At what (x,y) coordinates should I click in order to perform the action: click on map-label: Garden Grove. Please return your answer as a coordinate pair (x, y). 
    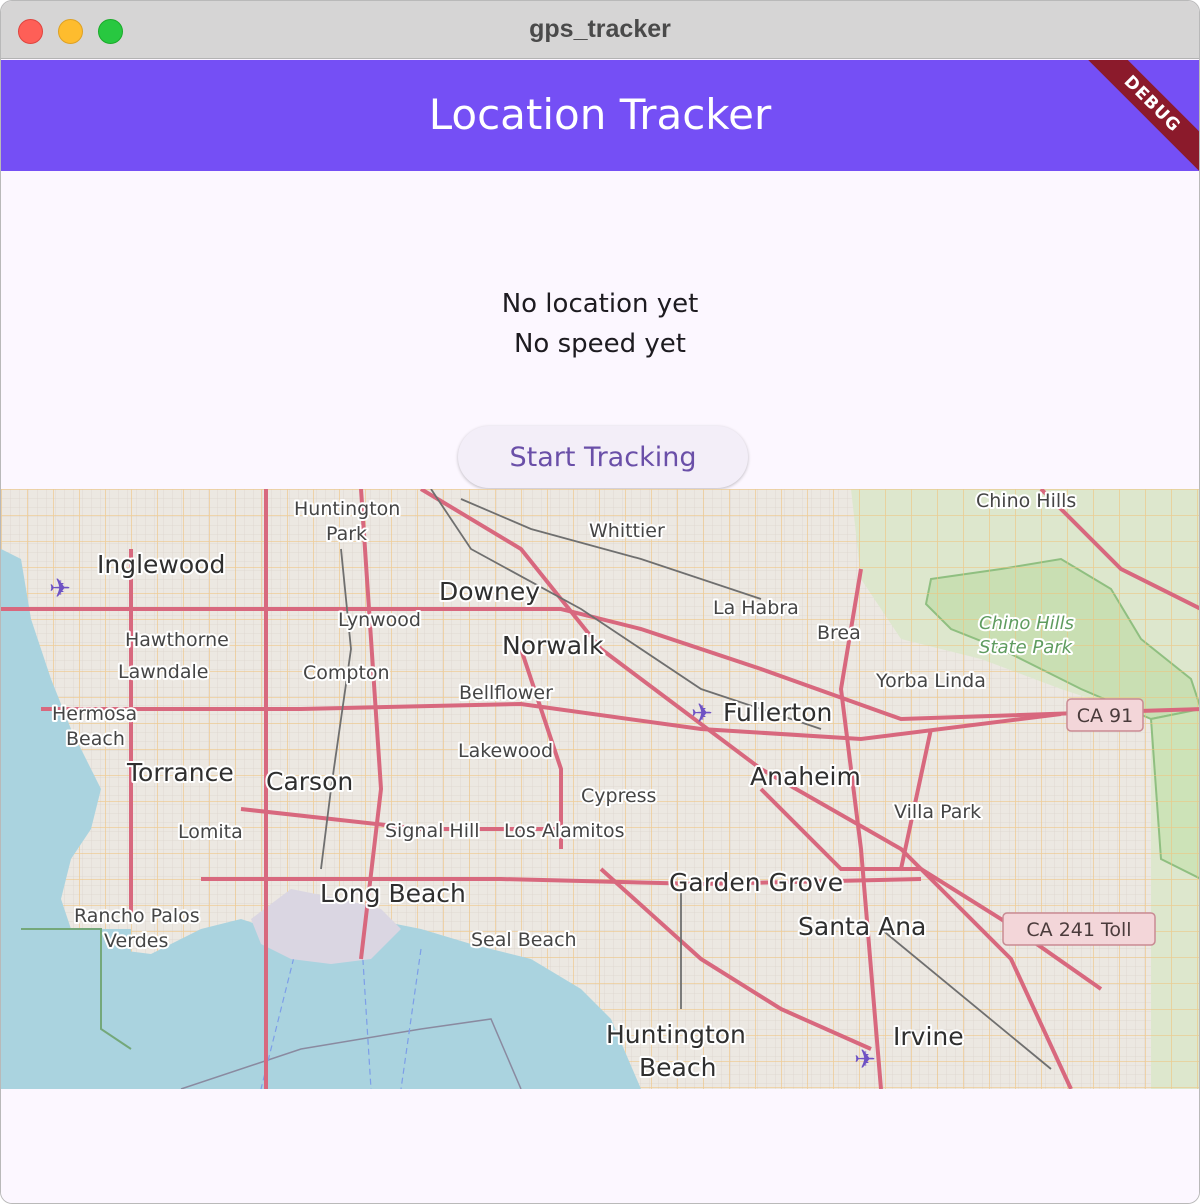
    Looking at the image, I should click on (756, 882).